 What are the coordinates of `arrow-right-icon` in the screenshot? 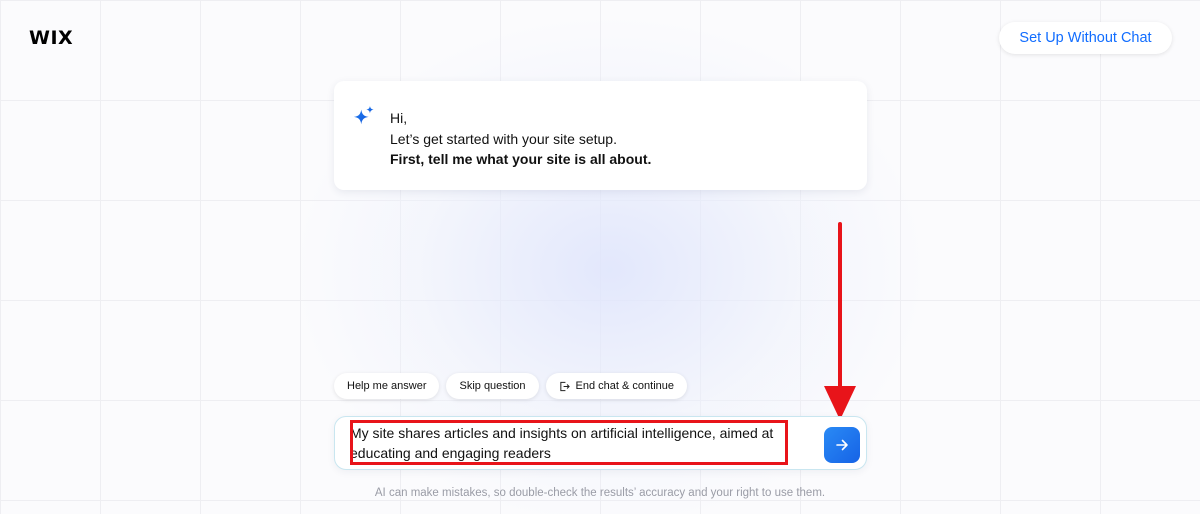 It's located at (842, 445).